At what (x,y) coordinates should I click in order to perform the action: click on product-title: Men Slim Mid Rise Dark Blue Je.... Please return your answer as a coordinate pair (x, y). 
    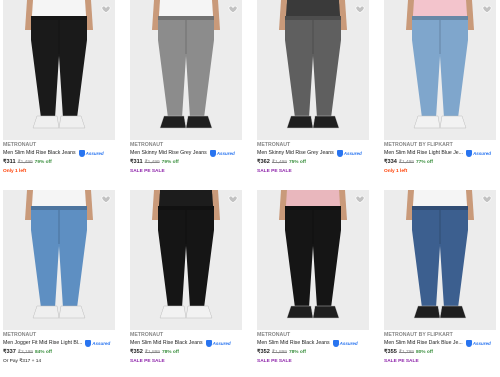
    Looking at the image, I should click on (423, 343).